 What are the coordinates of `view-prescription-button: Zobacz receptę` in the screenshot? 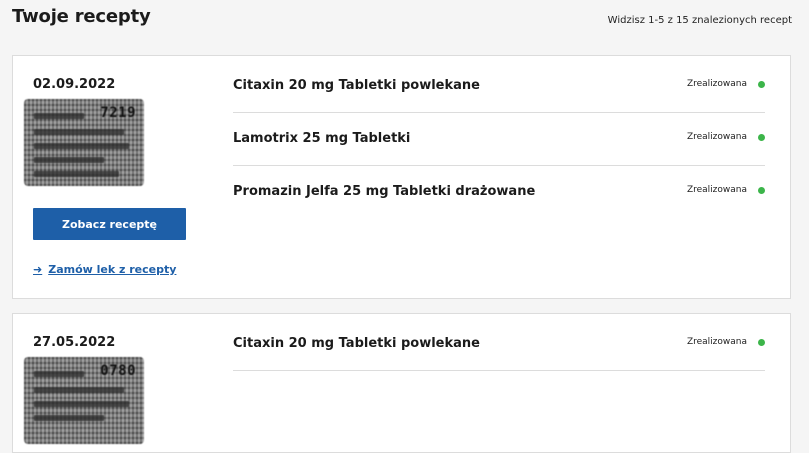 It's located at (109, 224).